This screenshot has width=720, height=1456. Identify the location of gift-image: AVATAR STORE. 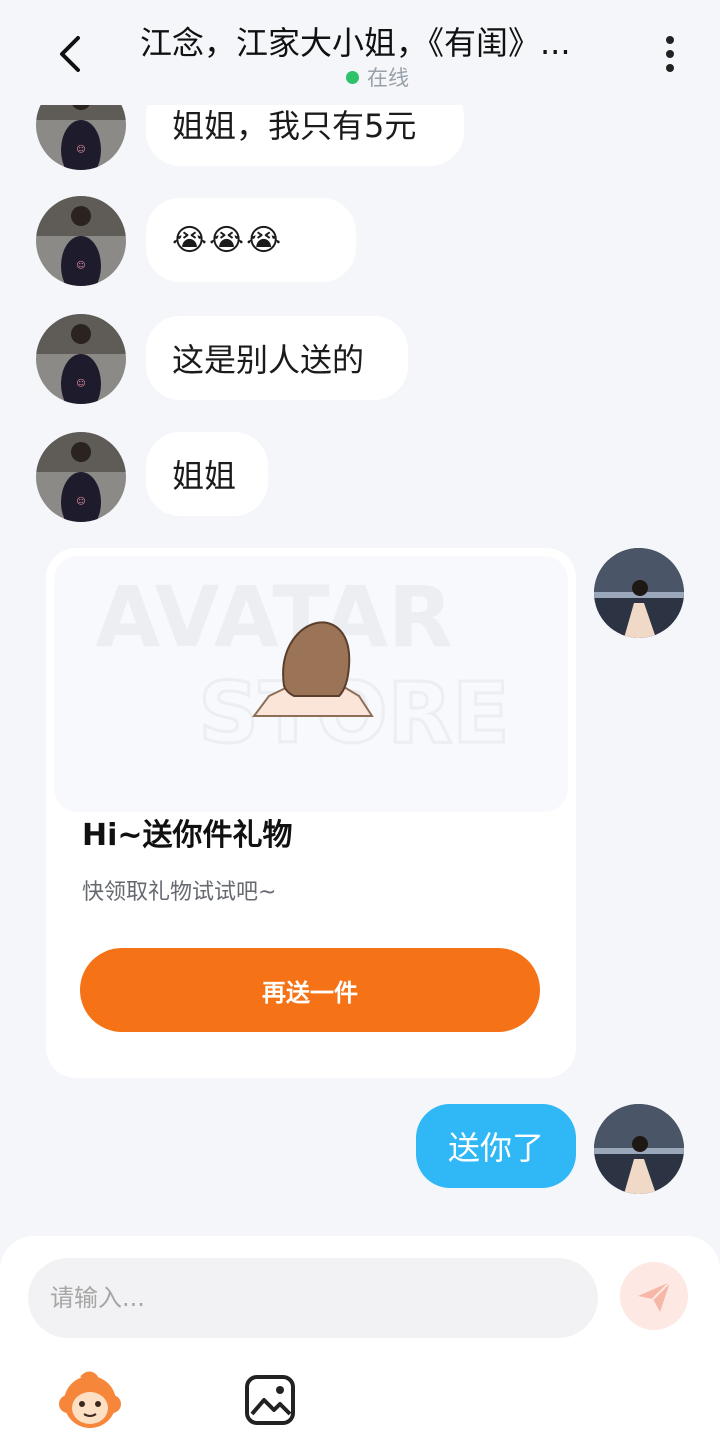
(311, 684).